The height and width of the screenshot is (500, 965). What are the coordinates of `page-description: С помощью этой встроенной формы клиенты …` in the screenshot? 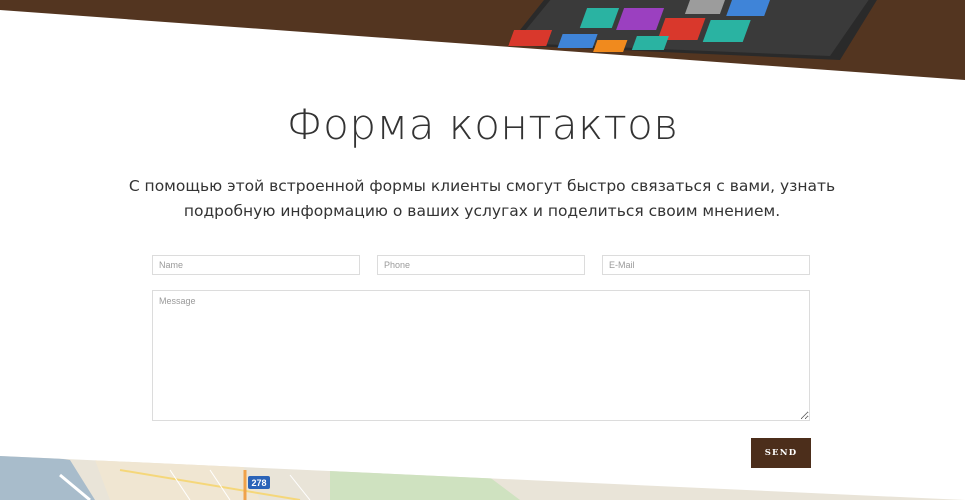 It's located at (482, 198).